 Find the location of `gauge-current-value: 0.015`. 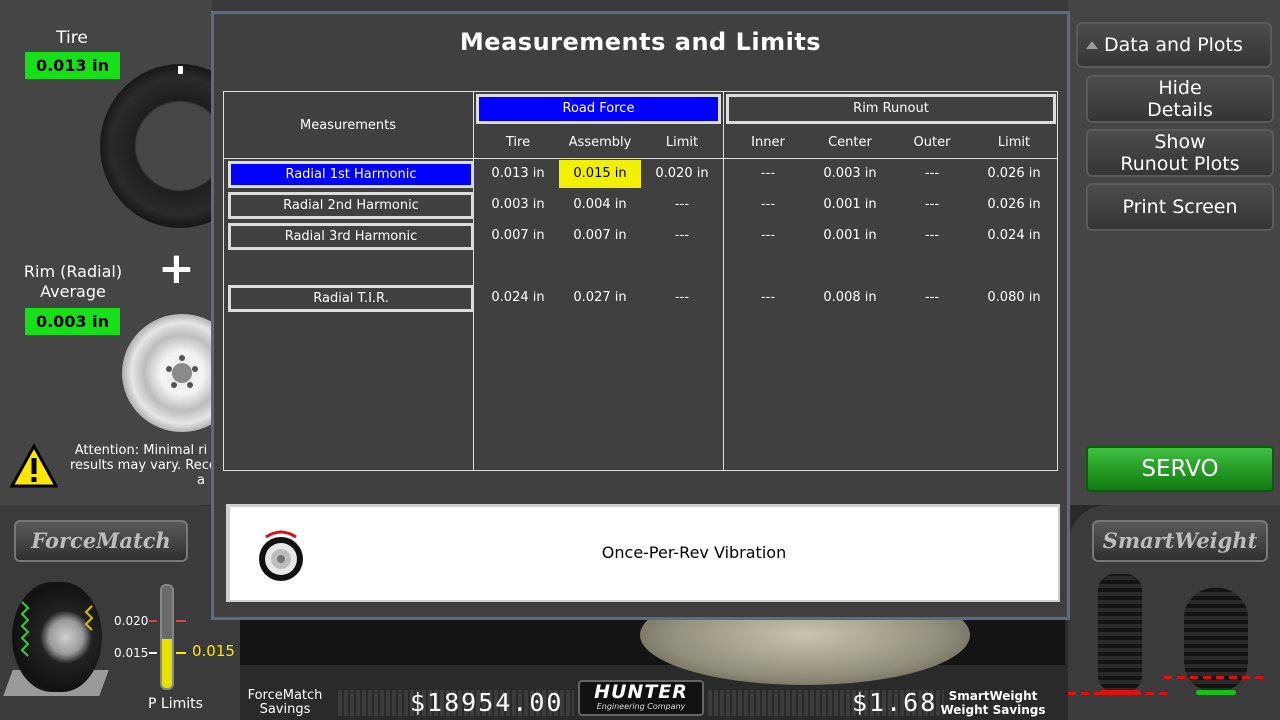

gauge-current-value: 0.015 is located at coordinates (213, 651).